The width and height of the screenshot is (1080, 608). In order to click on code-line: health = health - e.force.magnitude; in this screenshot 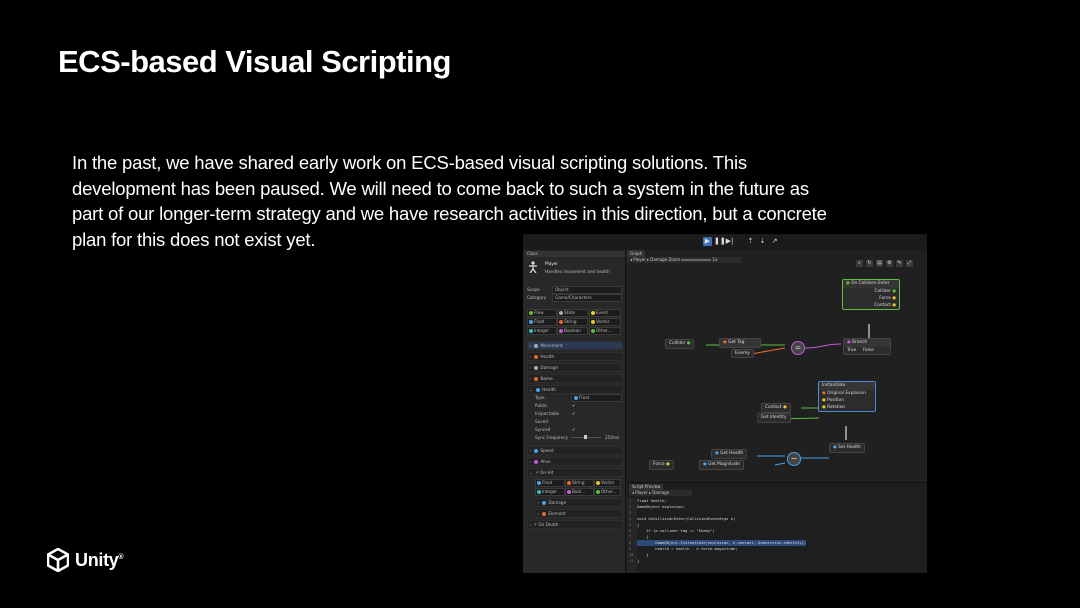, I will do `click(687, 548)`.